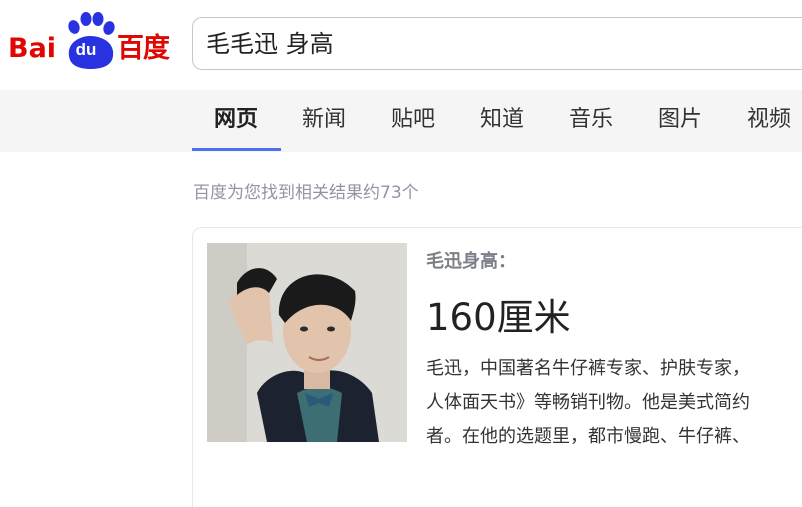 The width and height of the screenshot is (802, 507). What do you see at coordinates (588, 436) in the screenshot?
I see `answer-description-line: 者。在他的选题里，都市慢跑、牛仔裤、` at bounding box center [588, 436].